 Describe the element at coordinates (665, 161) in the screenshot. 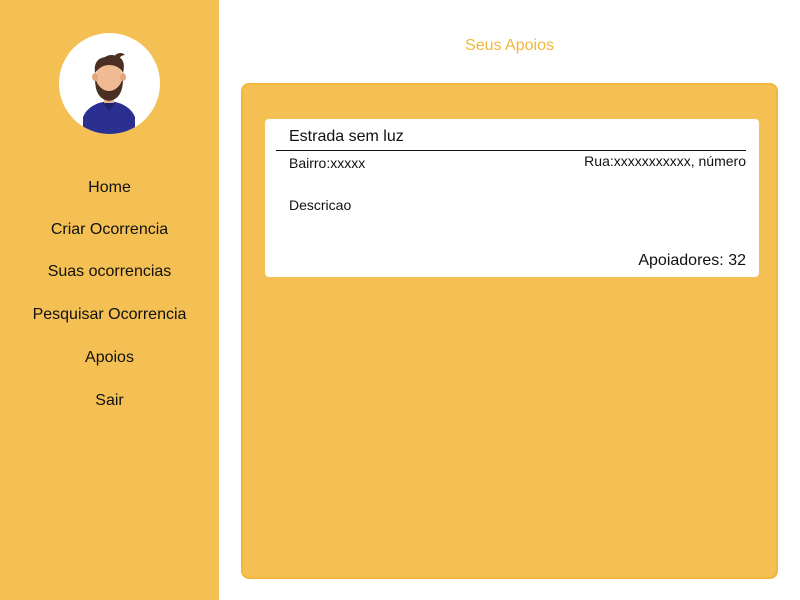

I see `card-rua: Rua:xxxxxxxxxxx, número` at that location.